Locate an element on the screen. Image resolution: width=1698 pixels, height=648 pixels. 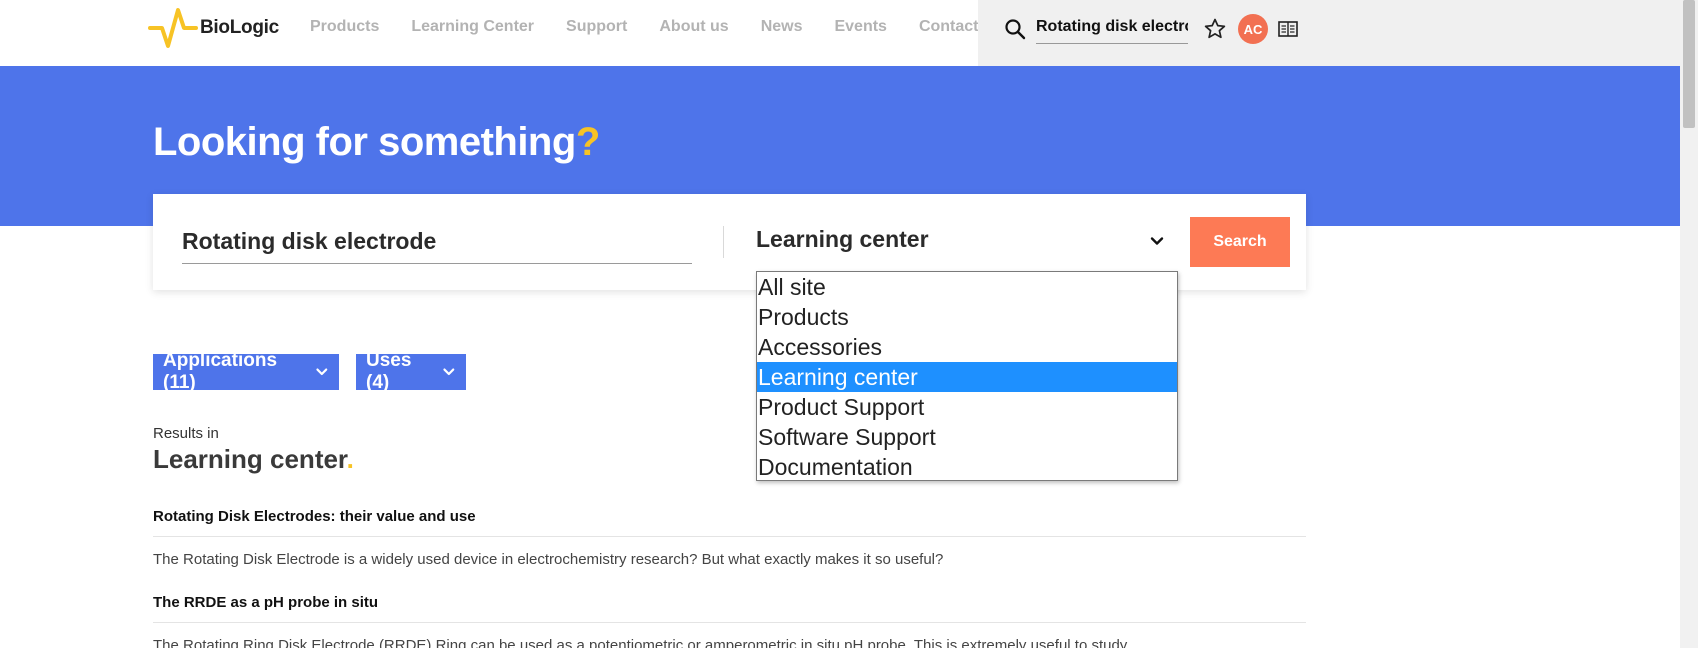
scope-select-value: Learning center is located at coordinates (842, 239).